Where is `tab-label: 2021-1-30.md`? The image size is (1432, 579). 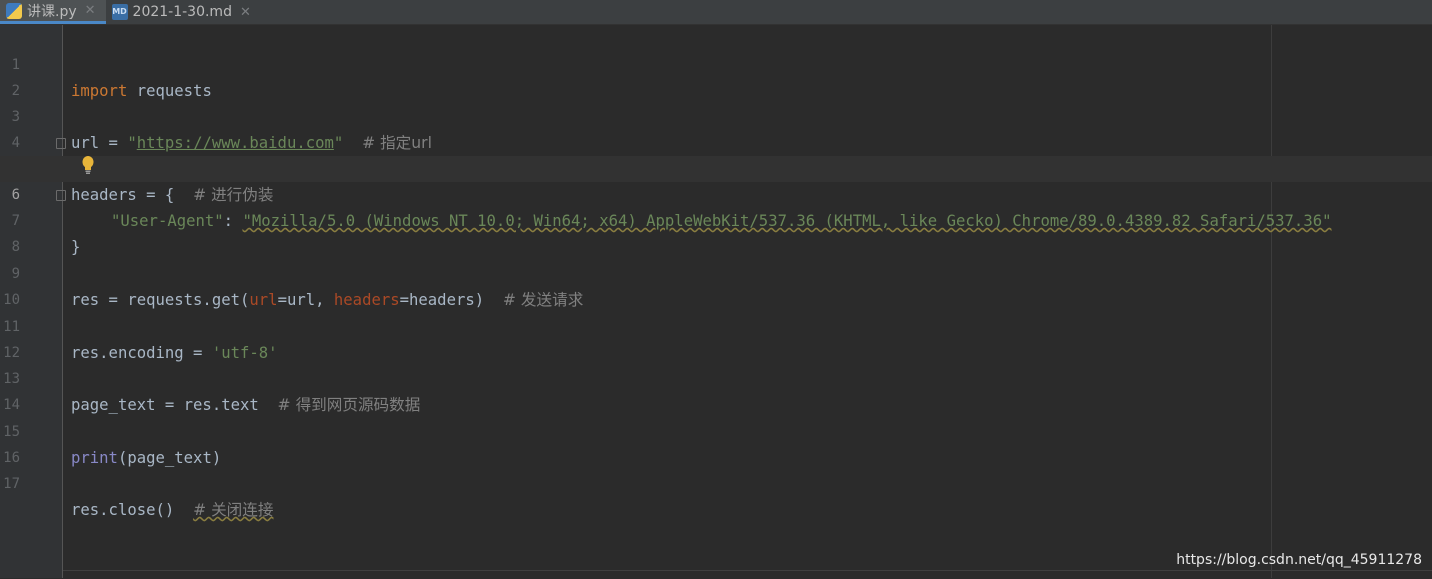
tab-label: 2021-1-30.md is located at coordinates (182, 12).